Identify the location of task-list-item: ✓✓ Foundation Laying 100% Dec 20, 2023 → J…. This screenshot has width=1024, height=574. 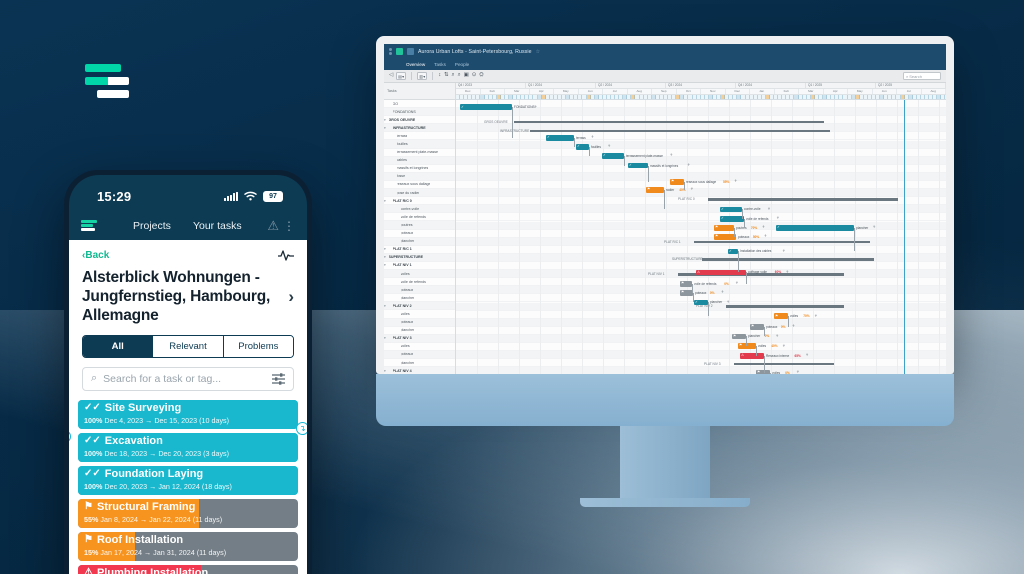
(188, 480).